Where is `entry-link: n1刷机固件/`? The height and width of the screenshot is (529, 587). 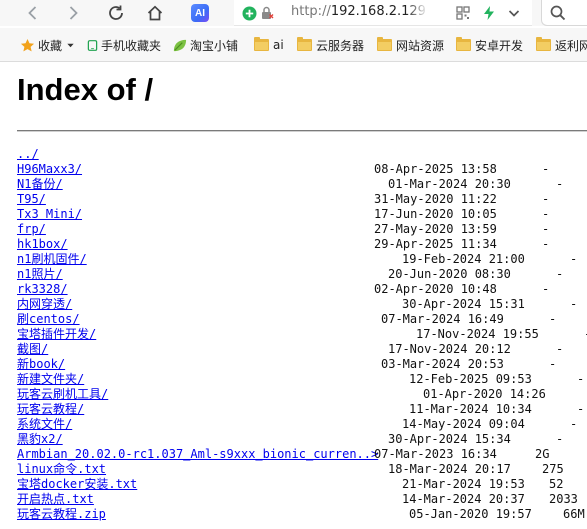
entry-link: n1刷机固件/ is located at coordinates (52, 259).